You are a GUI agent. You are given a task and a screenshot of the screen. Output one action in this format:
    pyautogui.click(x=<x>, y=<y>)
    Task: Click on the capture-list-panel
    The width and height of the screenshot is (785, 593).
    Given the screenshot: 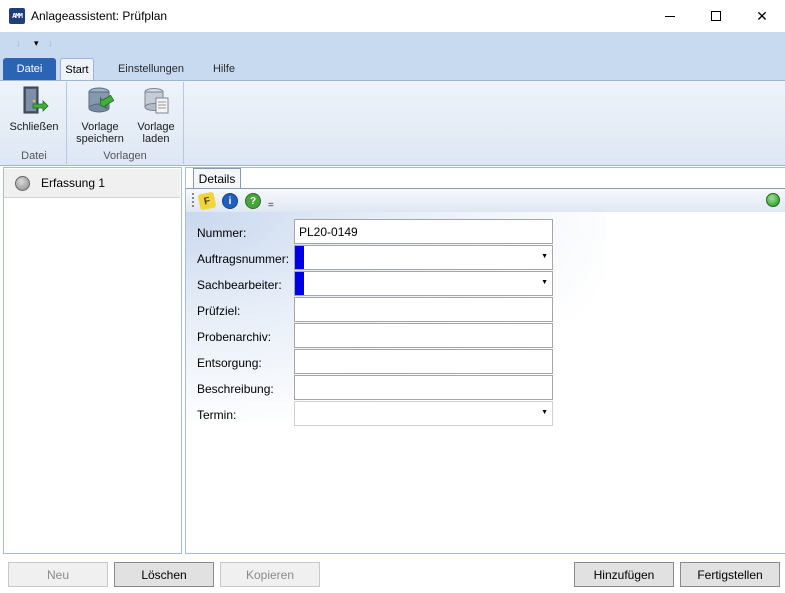 What is the action you would take?
    pyautogui.click(x=92, y=360)
    